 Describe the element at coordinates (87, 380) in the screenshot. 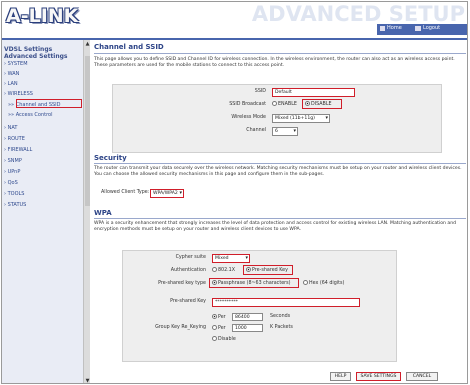

I see `scroll-down-icon: ▼` at that location.